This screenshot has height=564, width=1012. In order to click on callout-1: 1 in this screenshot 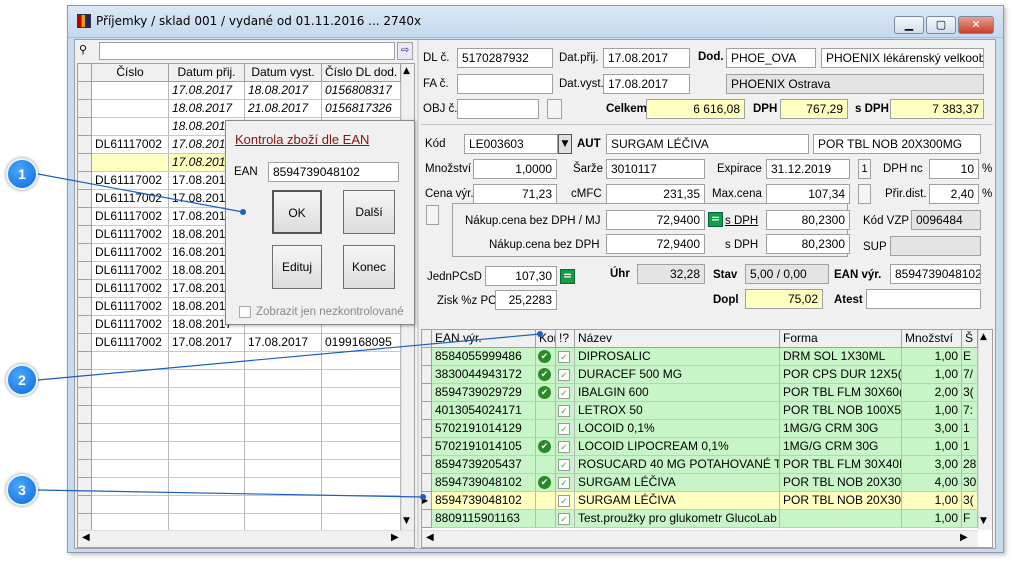, I will do `click(22, 174)`.